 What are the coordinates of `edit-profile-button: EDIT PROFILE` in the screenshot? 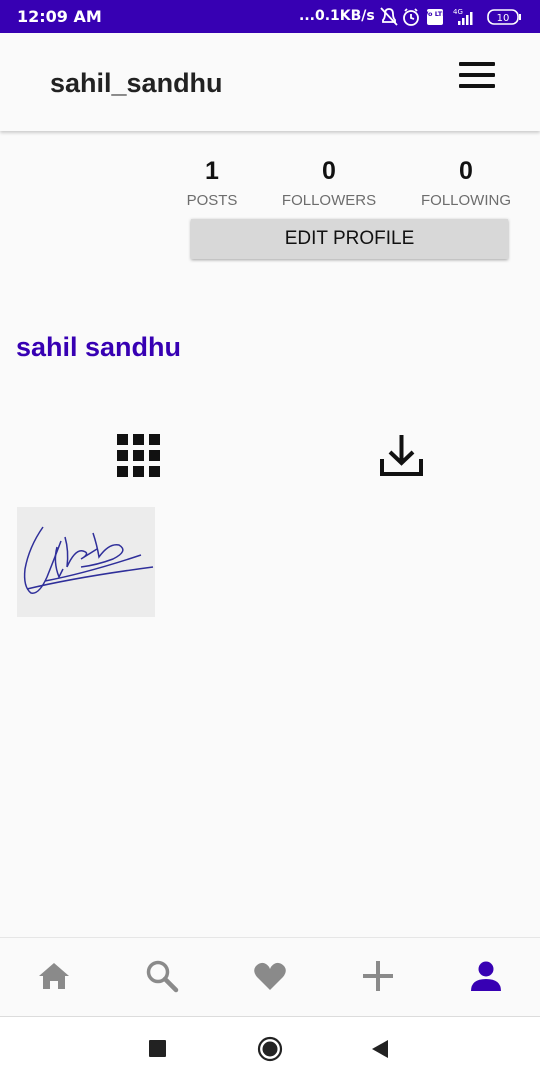 It's located at (349, 239).